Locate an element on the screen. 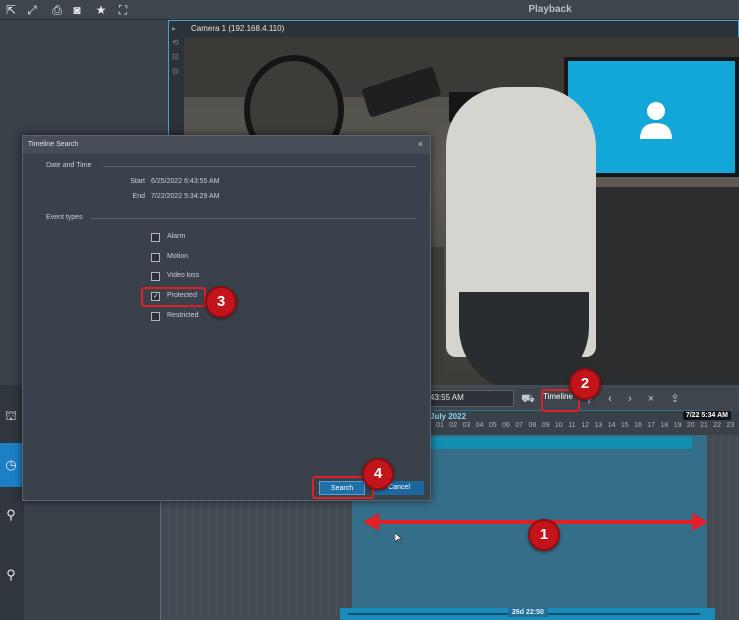  day-tick-label: 01 is located at coordinates (440, 425).